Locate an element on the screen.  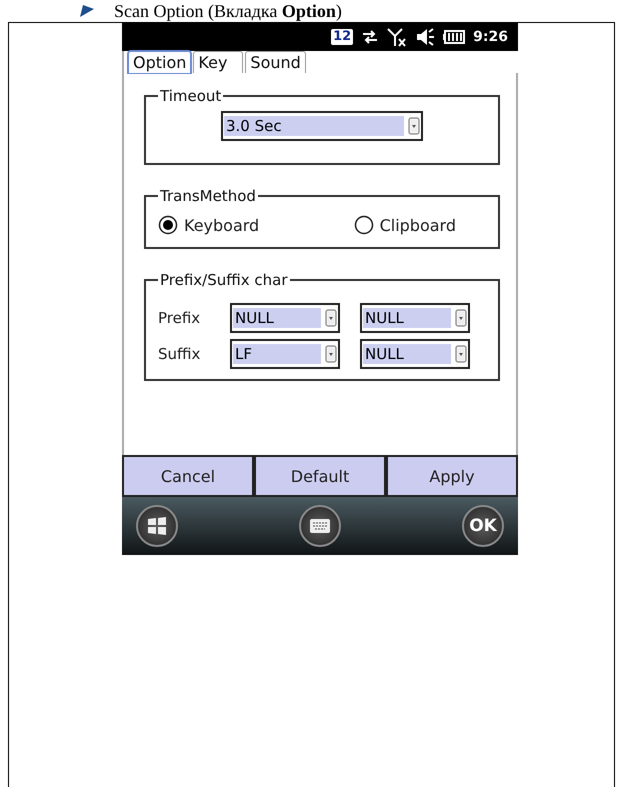
start-button is located at coordinates (157, 526).